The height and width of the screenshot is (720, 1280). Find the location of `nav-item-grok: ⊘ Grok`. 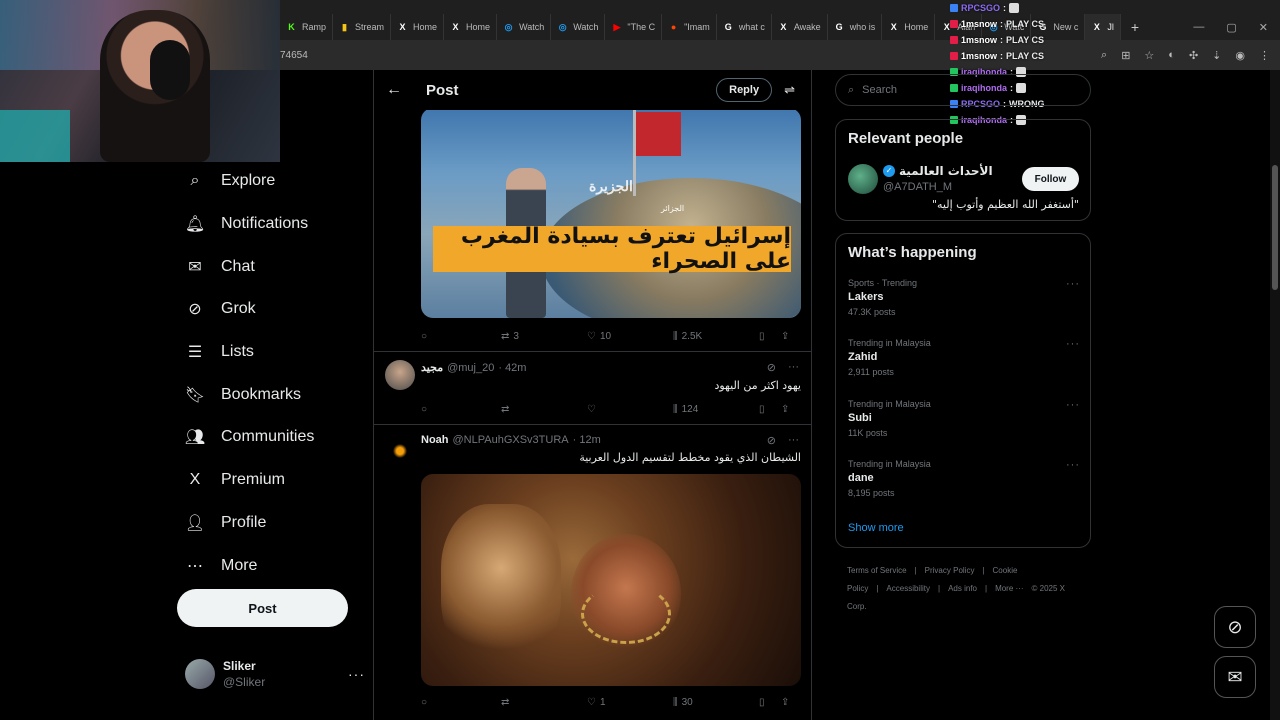

nav-item-grok: ⊘ Grok is located at coordinates (270, 309).